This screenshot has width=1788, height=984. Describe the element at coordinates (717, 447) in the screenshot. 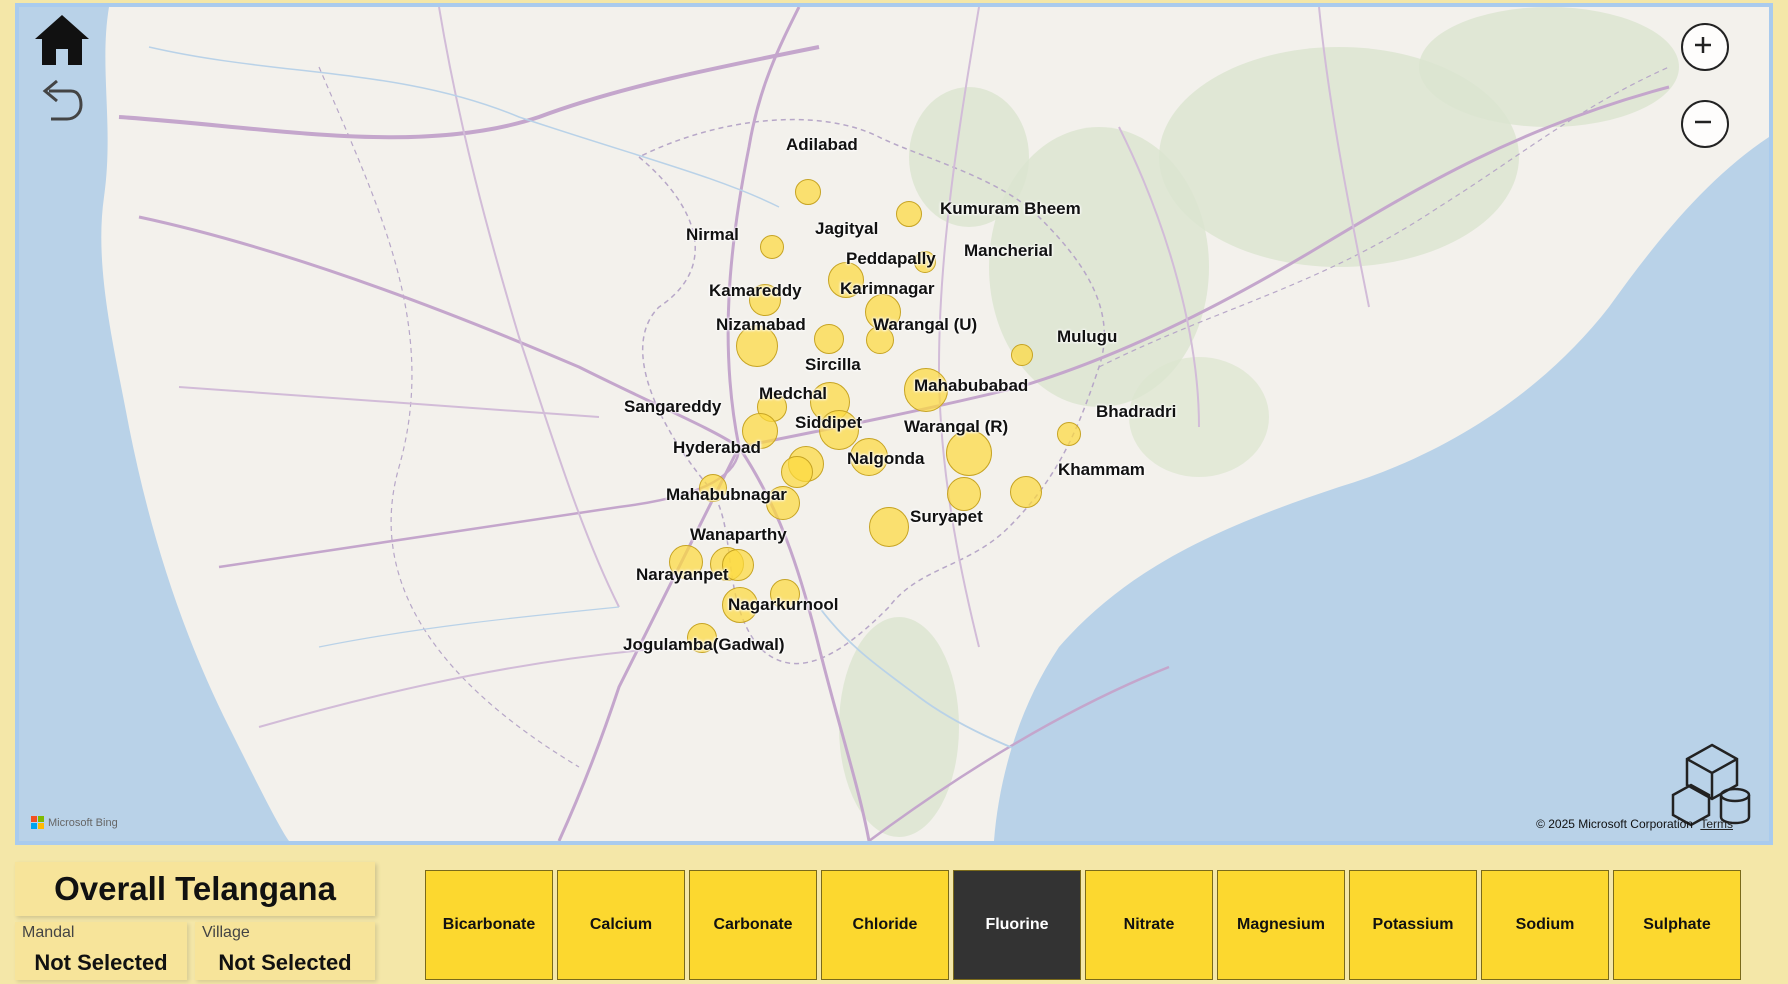

I see `district-label: Hyderabad` at that location.